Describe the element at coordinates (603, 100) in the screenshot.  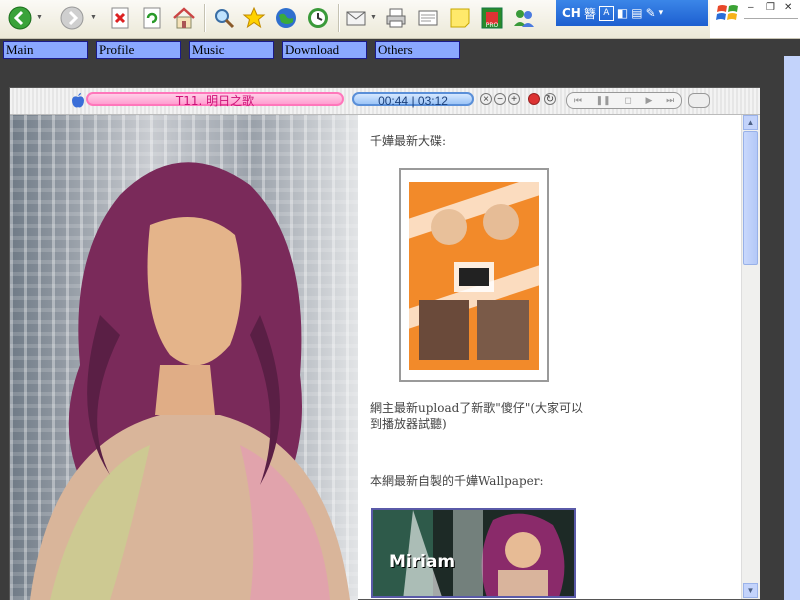
I see `pause-icon: ❚❚` at that location.